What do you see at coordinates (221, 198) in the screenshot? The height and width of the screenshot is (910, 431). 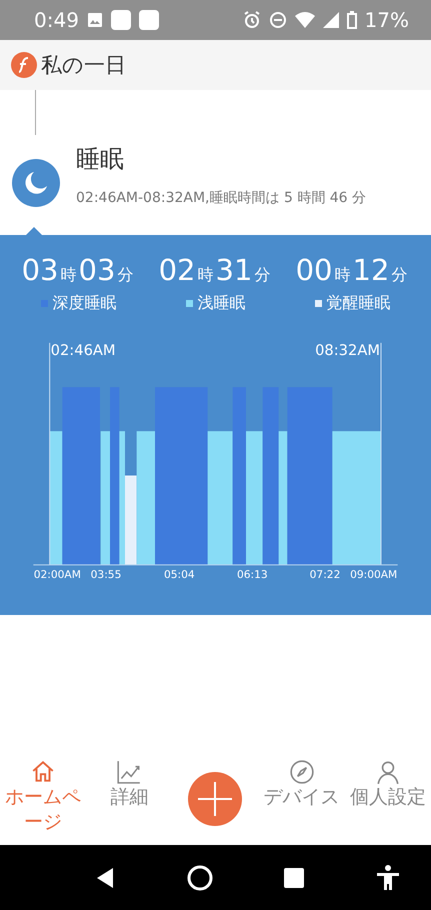 I see `entry-subtitle: 02:46AM-08:32AM,睡眠時間は 5 時間 46 分` at bounding box center [221, 198].